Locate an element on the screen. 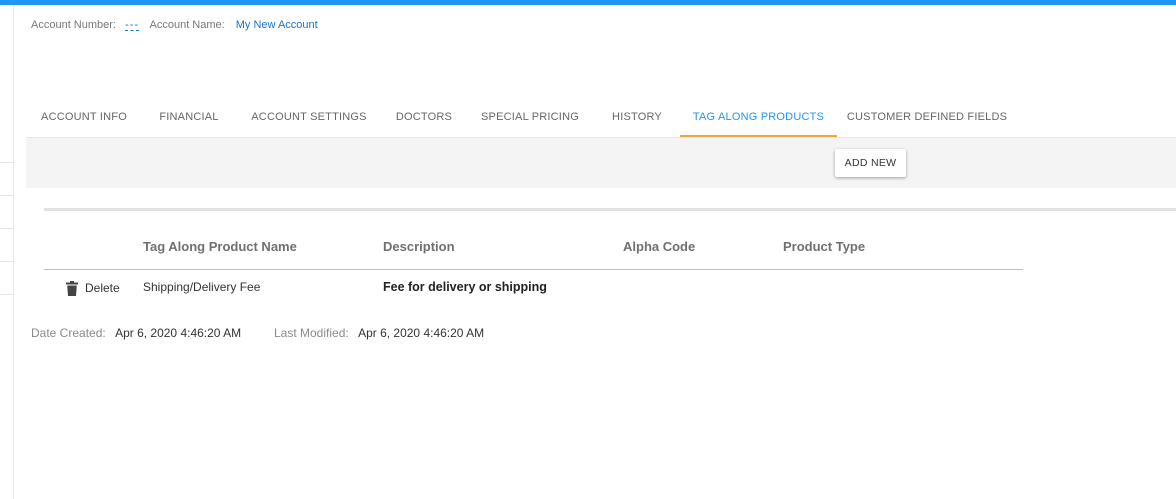  add-new-button: ADD NEW is located at coordinates (870, 163).